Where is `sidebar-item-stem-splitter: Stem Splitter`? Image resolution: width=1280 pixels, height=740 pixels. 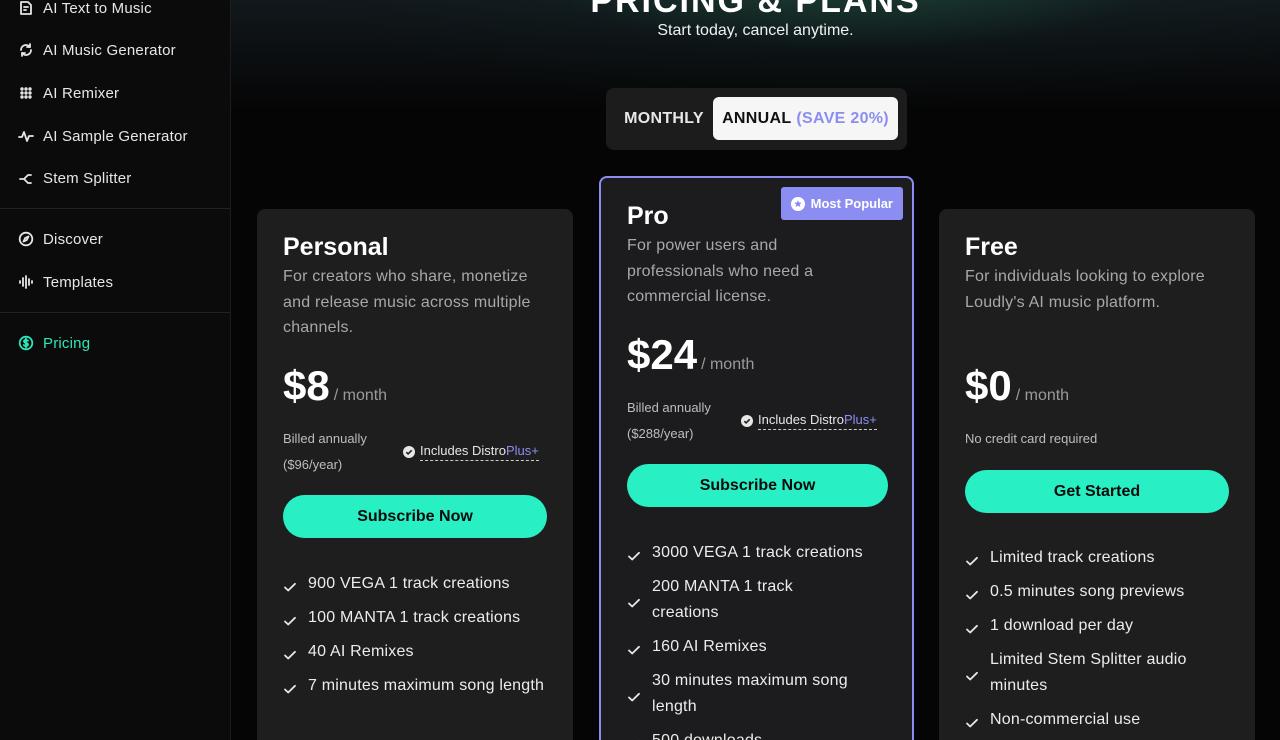
sidebar-item-stem-splitter: Stem Splitter is located at coordinates (74, 178).